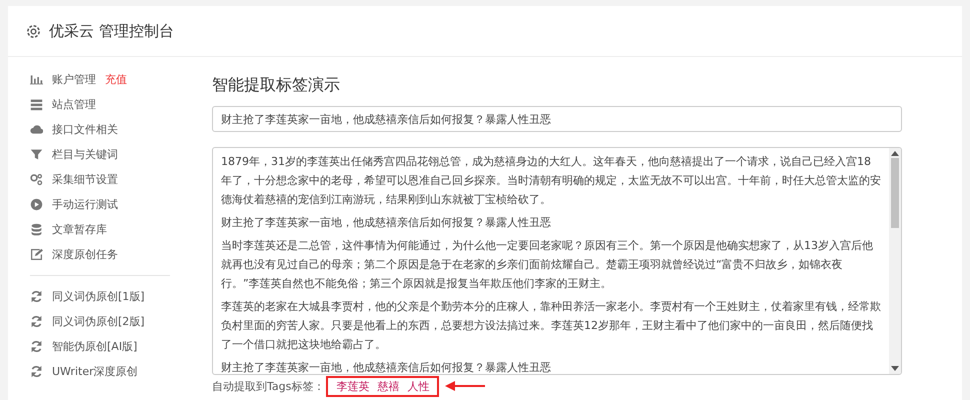  Describe the element at coordinates (895, 261) in the screenshot. I see `scrollbar` at that location.